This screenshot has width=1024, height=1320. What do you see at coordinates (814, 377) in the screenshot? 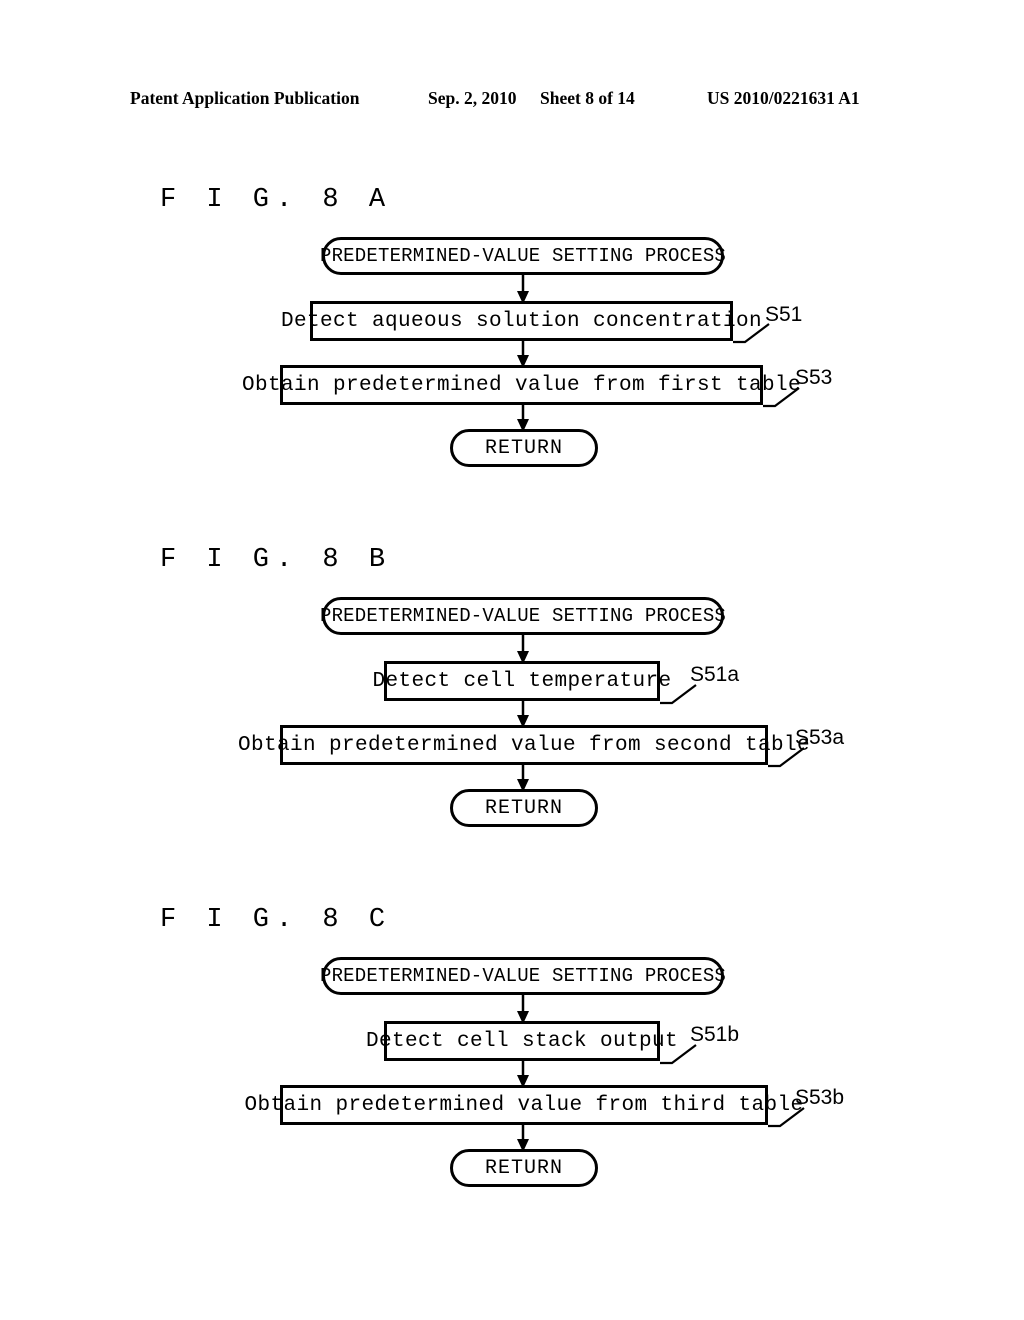
I see `step-reference-s53: S53` at bounding box center [814, 377].